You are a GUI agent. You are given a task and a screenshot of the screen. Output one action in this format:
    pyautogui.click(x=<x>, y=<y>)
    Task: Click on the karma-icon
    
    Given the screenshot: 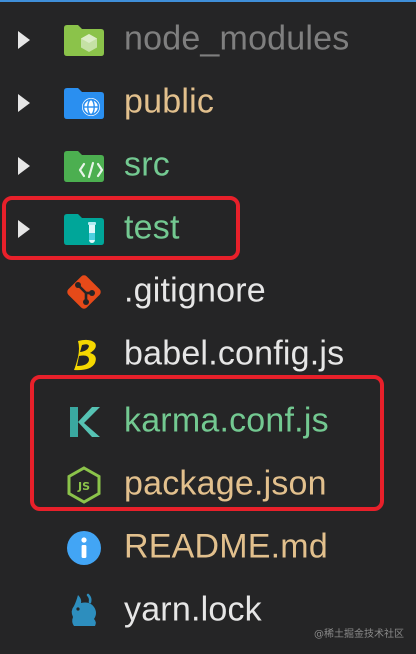 What is the action you would take?
    pyautogui.click(x=84, y=422)
    